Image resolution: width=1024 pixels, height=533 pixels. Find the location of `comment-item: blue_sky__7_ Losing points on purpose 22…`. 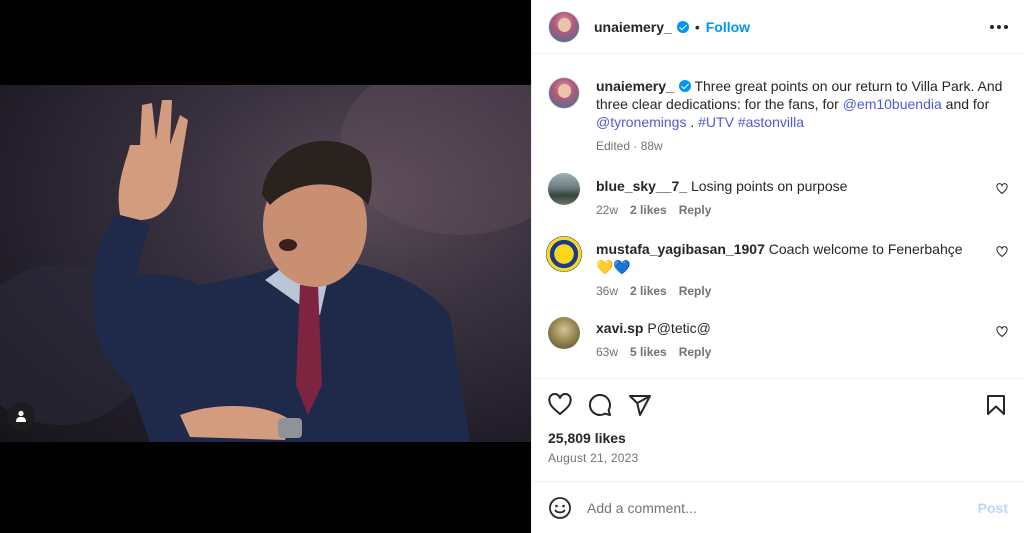

comment-item: blue_sky__7_ Losing points on purpose 22… is located at coordinates (778, 195).